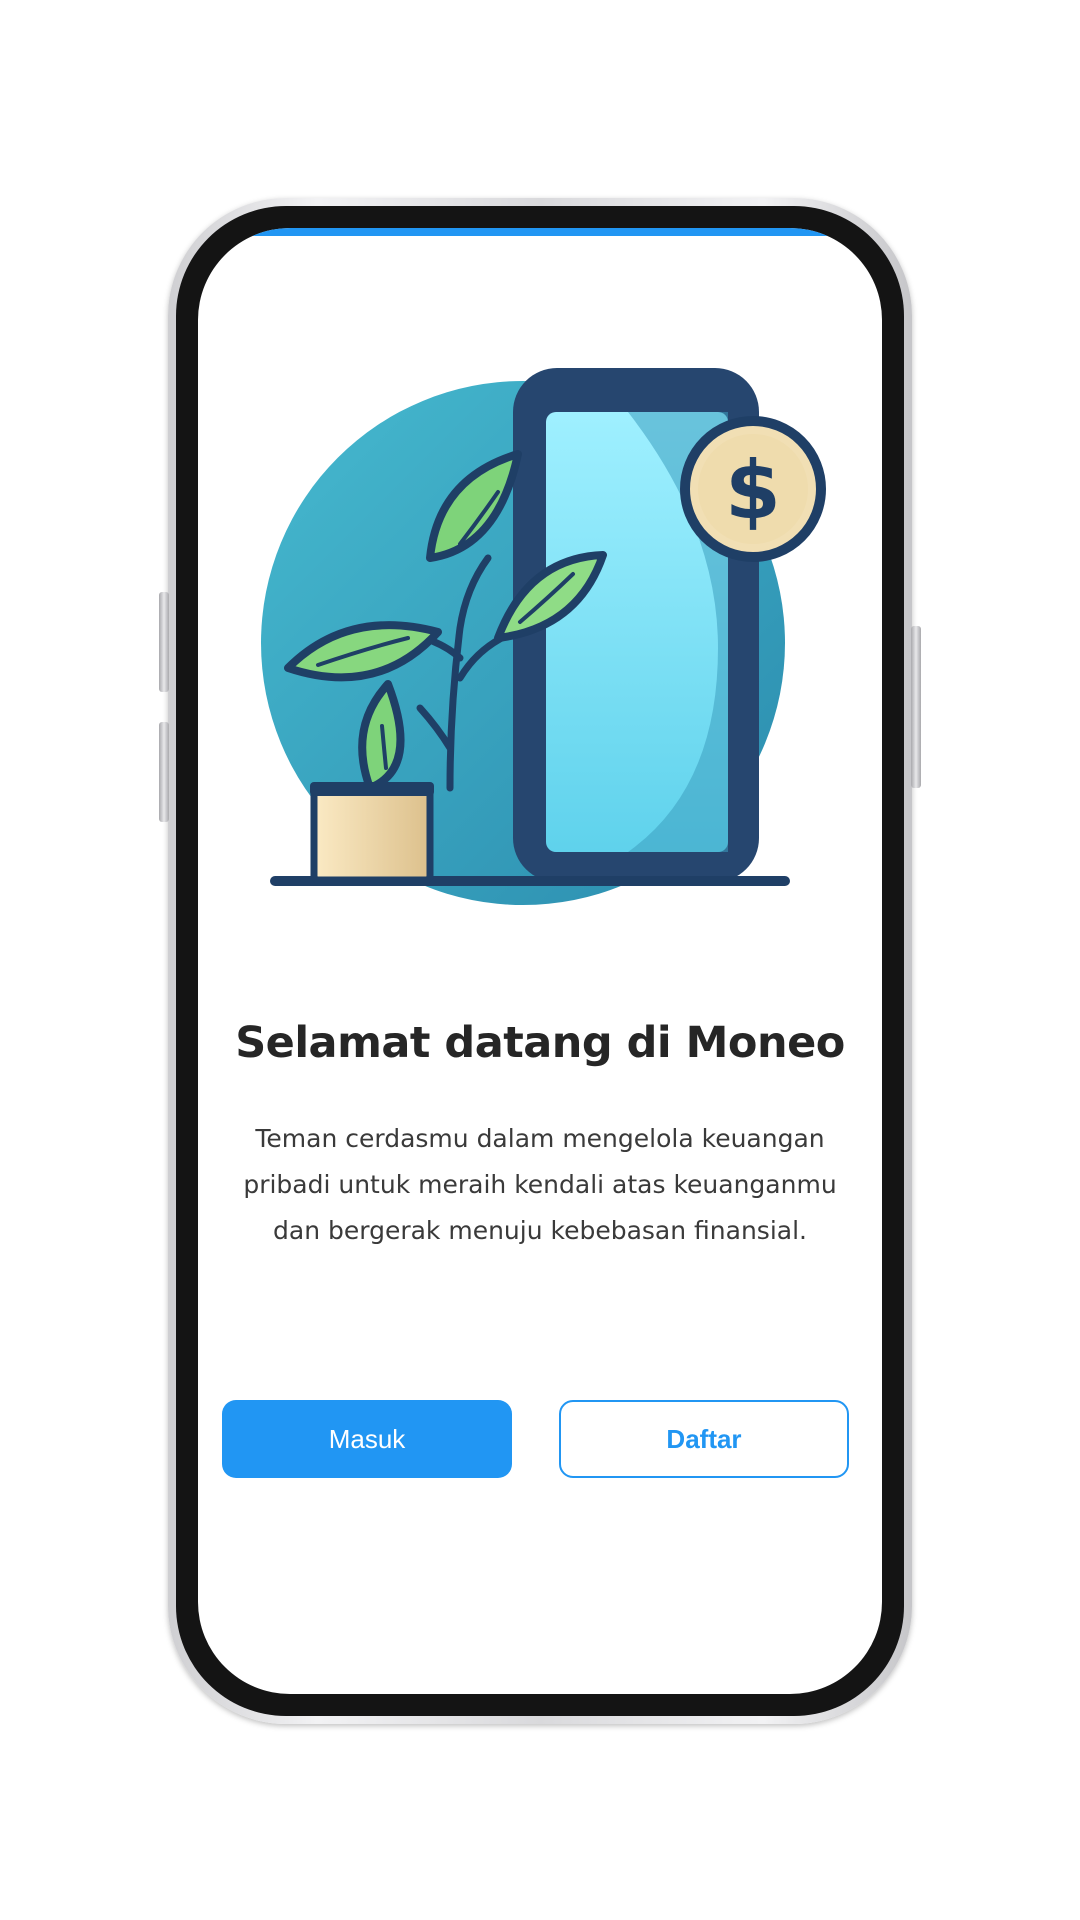  Describe the element at coordinates (916, 707) in the screenshot. I see `power-button` at that location.